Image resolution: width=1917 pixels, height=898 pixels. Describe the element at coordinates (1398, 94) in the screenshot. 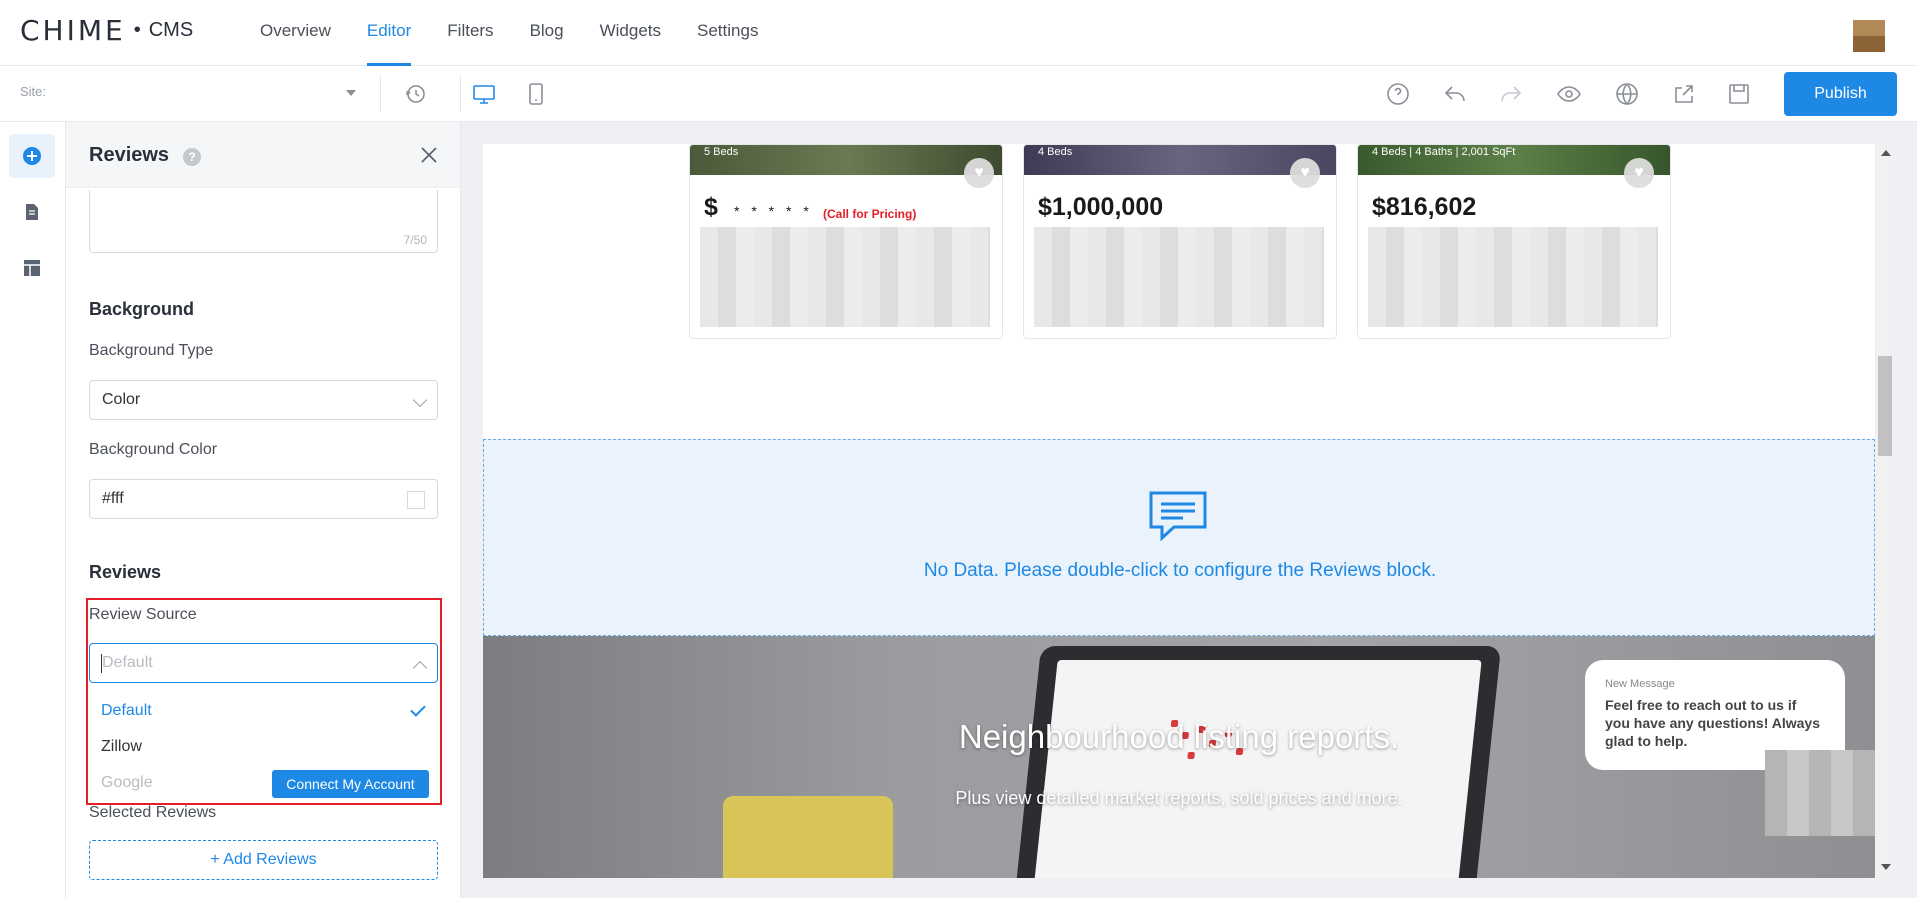

I see `help-icon` at that location.